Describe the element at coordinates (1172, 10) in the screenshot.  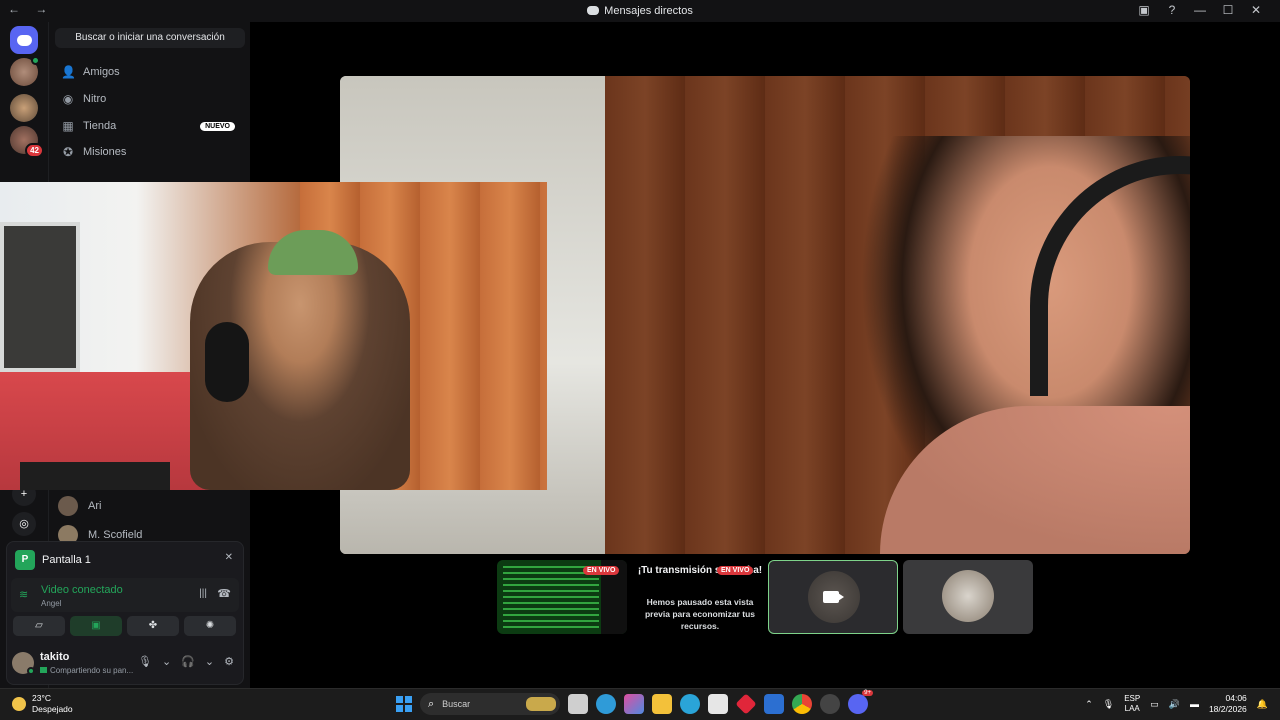
I see `help-icon: ?` at that location.